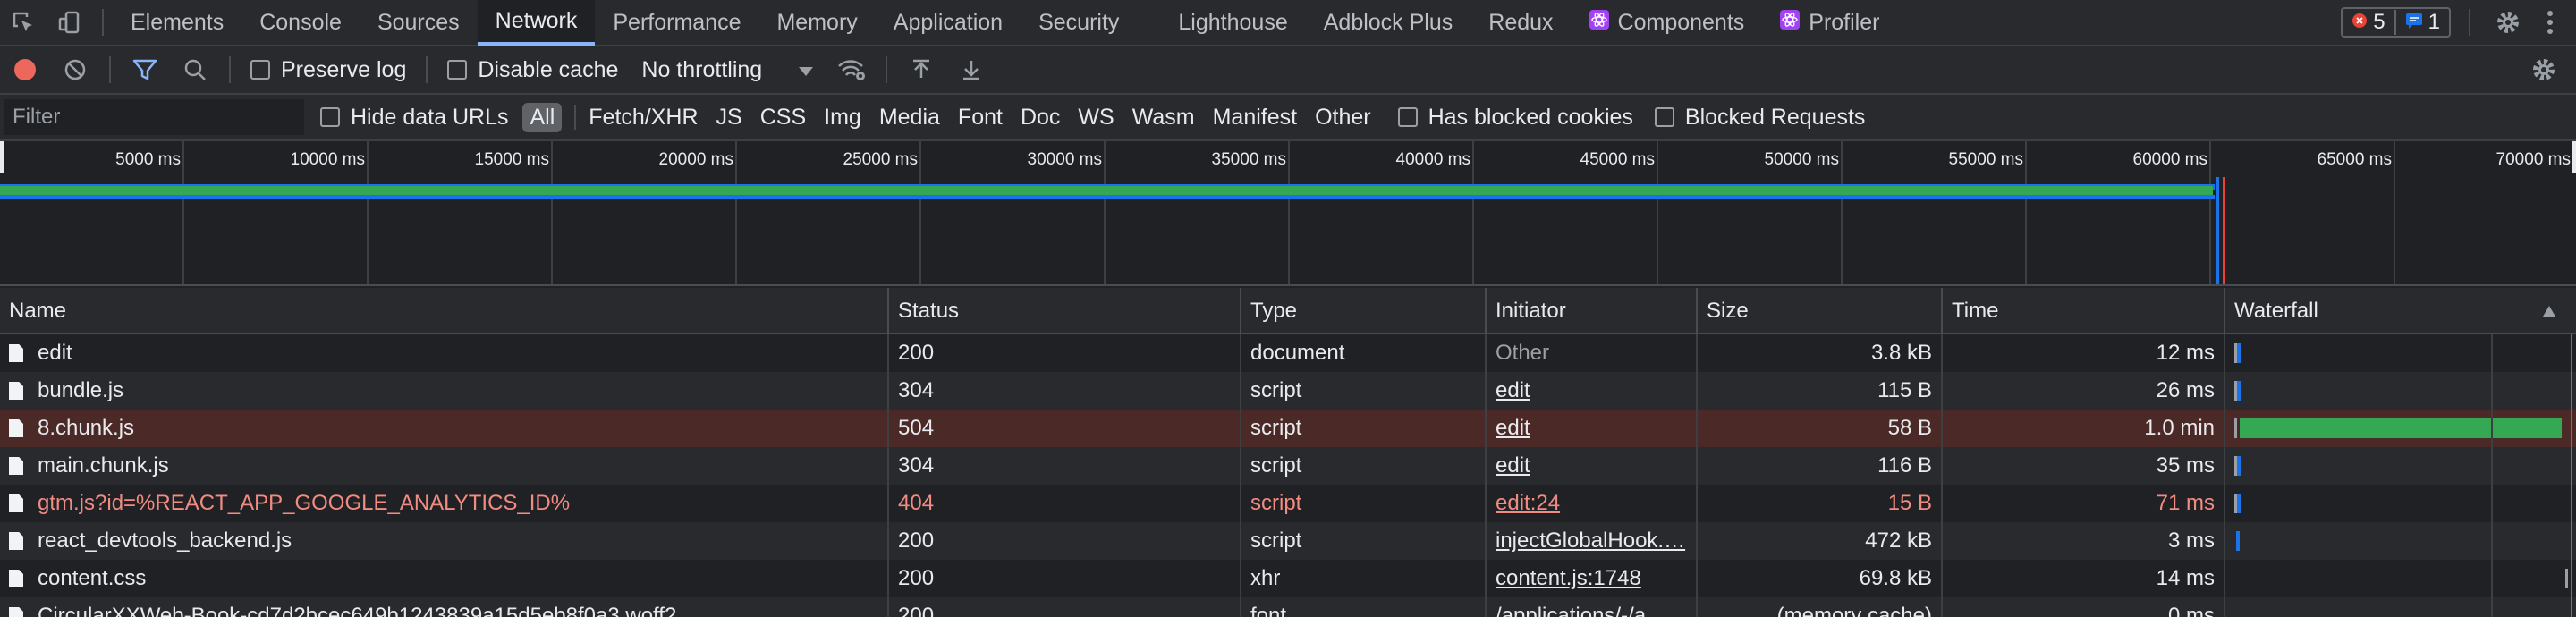 The height and width of the screenshot is (617, 2576). Describe the element at coordinates (783, 118) in the screenshot. I see `filter-type-css: CSS` at that location.